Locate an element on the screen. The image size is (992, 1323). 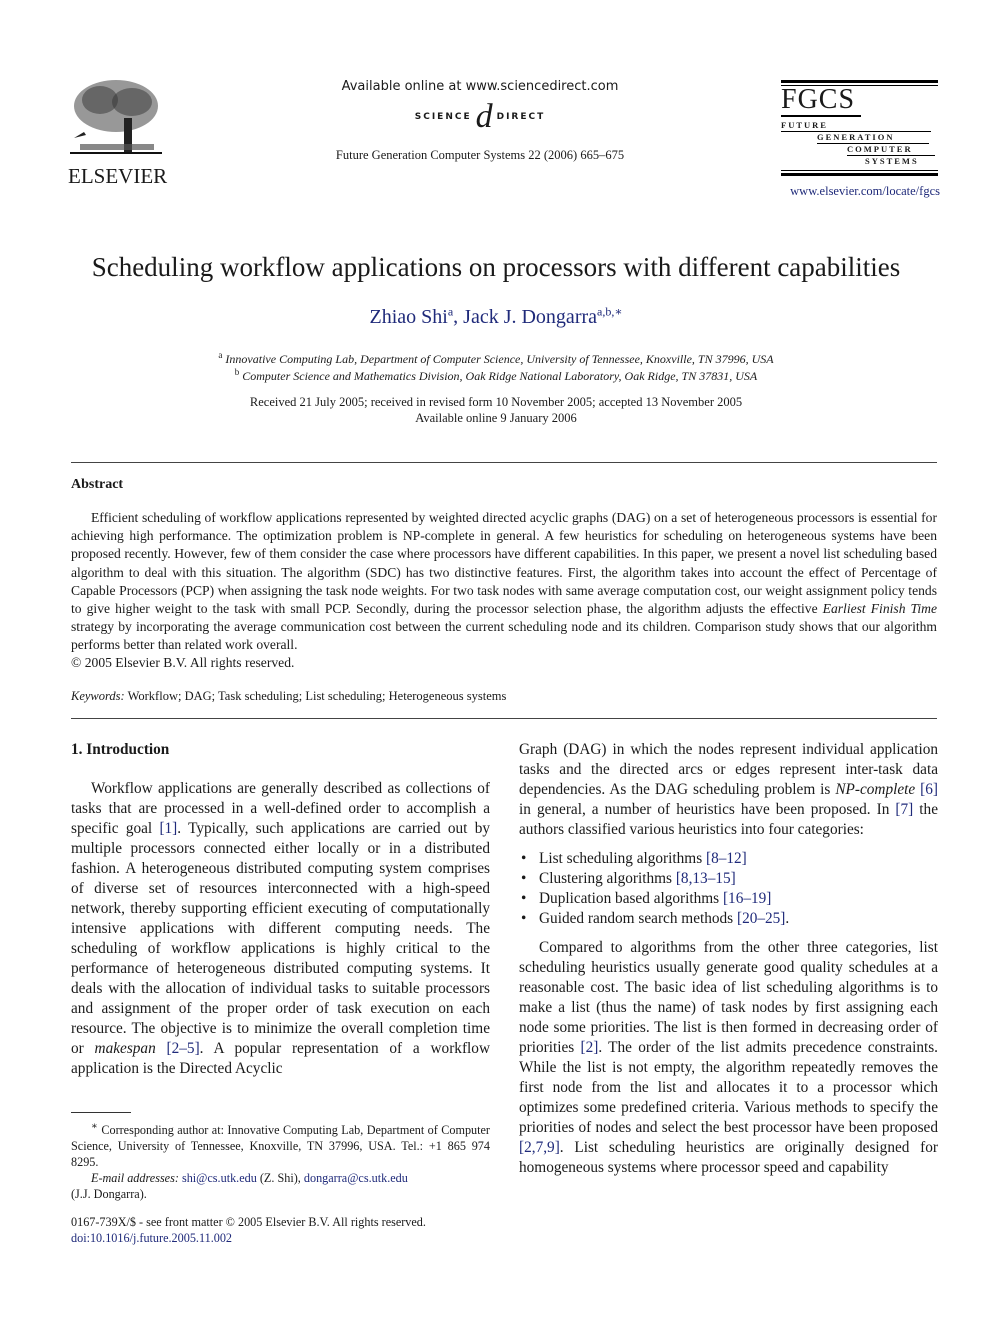
elsevier-wordmark: ELSEVIER is located at coordinates (118, 176).